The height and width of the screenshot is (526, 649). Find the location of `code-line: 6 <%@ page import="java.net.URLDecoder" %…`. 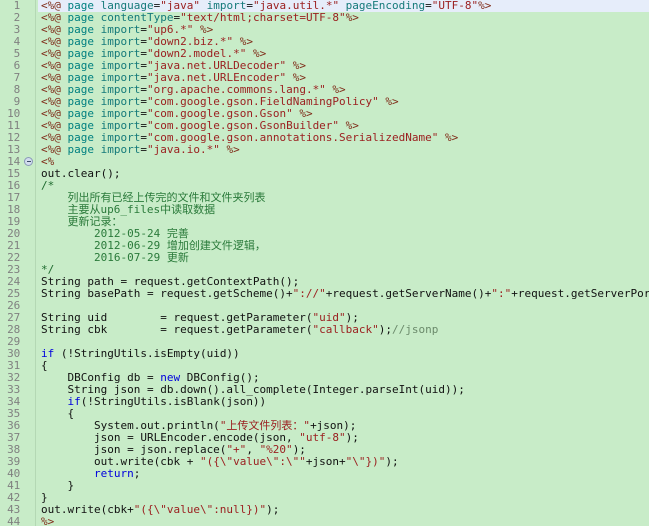

code-line: 6 <%@ page import="java.net.URLDecoder" %… is located at coordinates (324, 66).